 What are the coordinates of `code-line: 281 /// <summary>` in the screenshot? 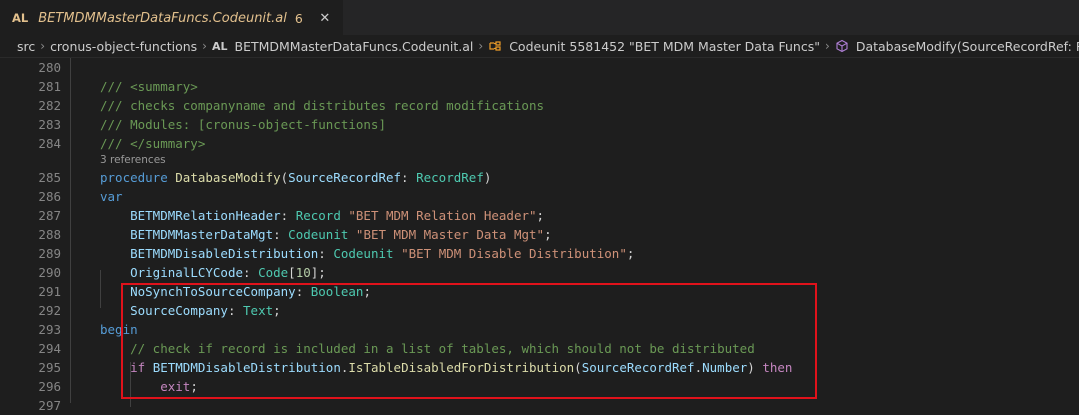 It's located at (539, 86).